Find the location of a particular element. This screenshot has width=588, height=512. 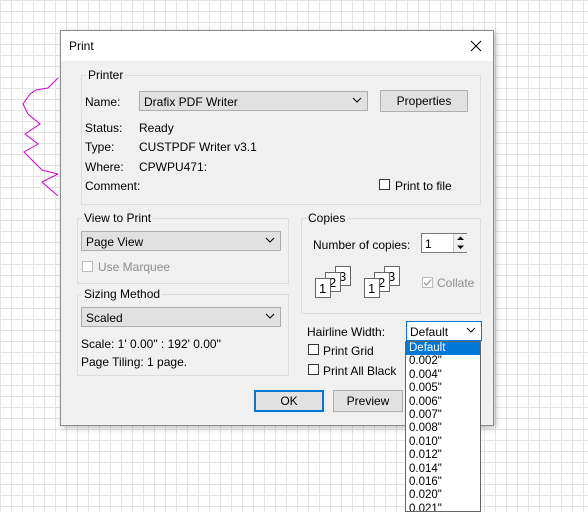

spin-up-icon is located at coordinates (460, 238).